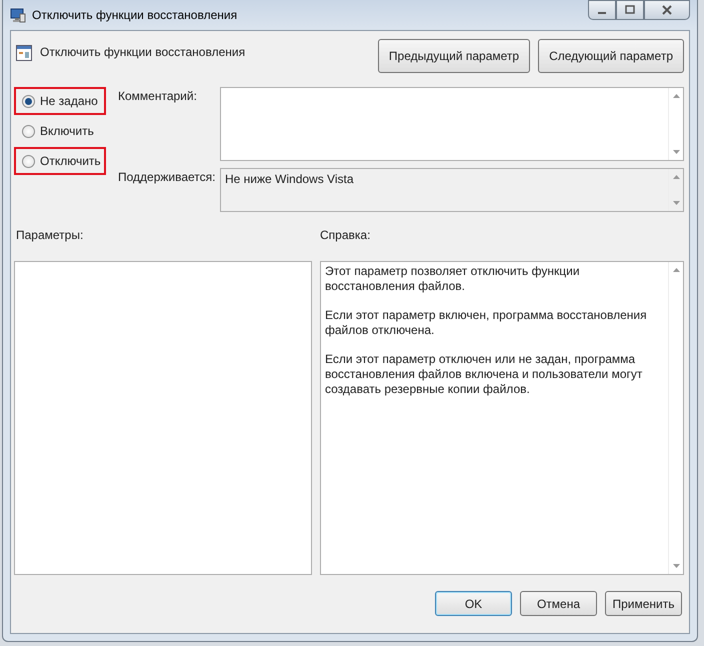 The height and width of the screenshot is (646, 704). Describe the element at coordinates (484, 374) in the screenshot. I see `help-paragraph: Если этот параметр отключен или не задан, программа восстановления файлов включена и пользователи могут создавать резервные копии файлов.` at that location.